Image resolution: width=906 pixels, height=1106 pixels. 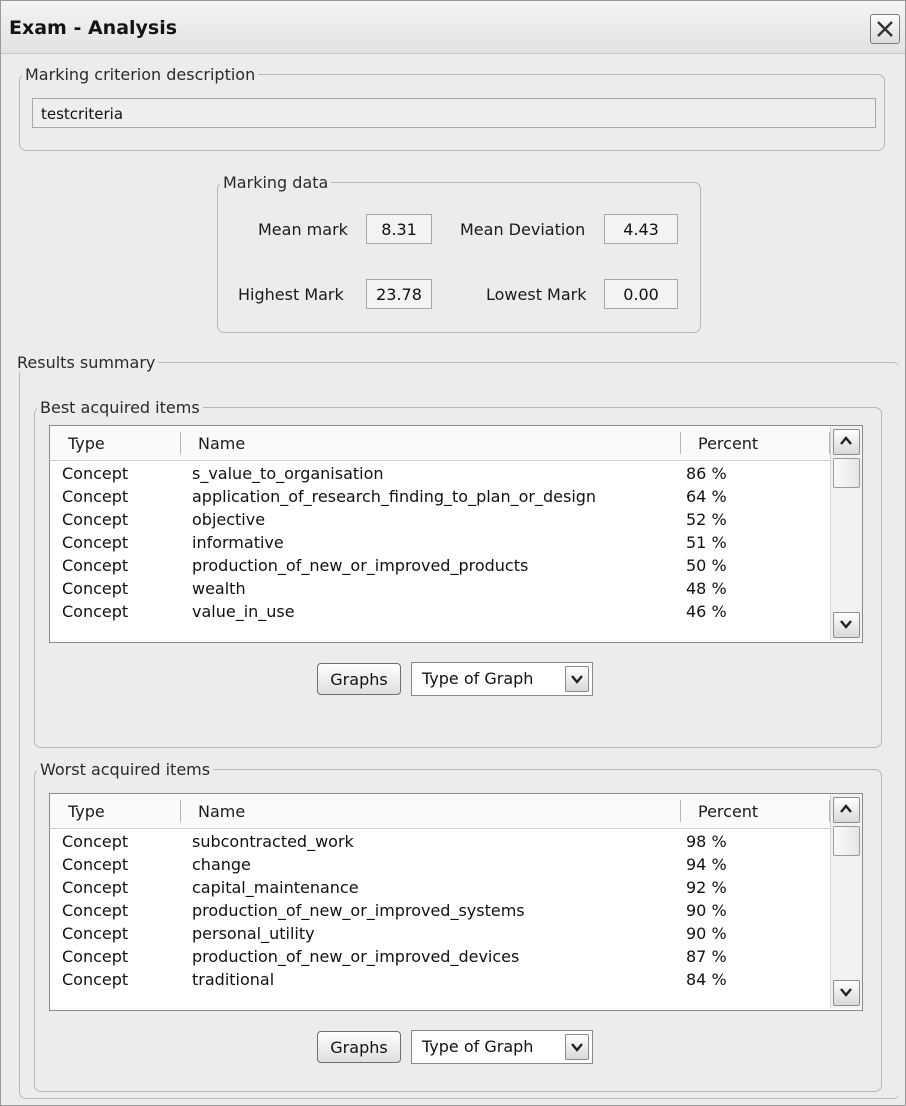 What do you see at coordinates (221, 864) in the screenshot?
I see `cell-name: change` at bounding box center [221, 864].